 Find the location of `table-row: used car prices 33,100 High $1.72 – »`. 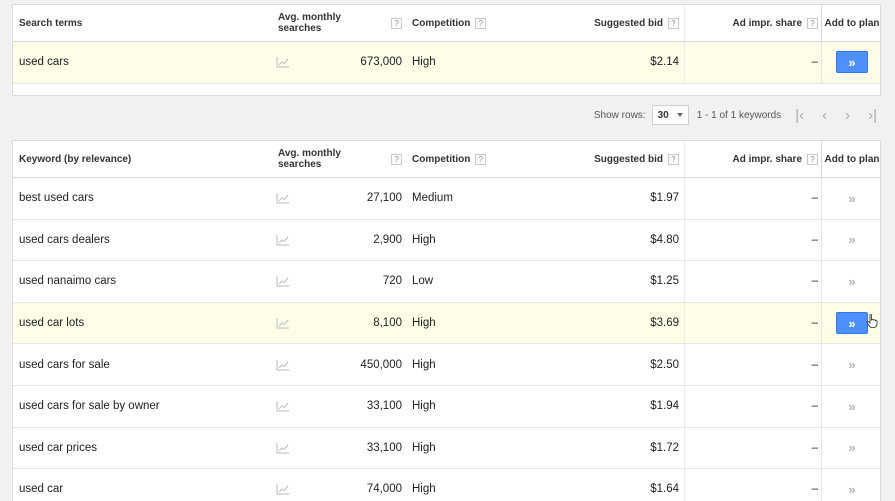

table-row: used car prices 33,100 High $1.72 – » is located at coordinates (447, 448).